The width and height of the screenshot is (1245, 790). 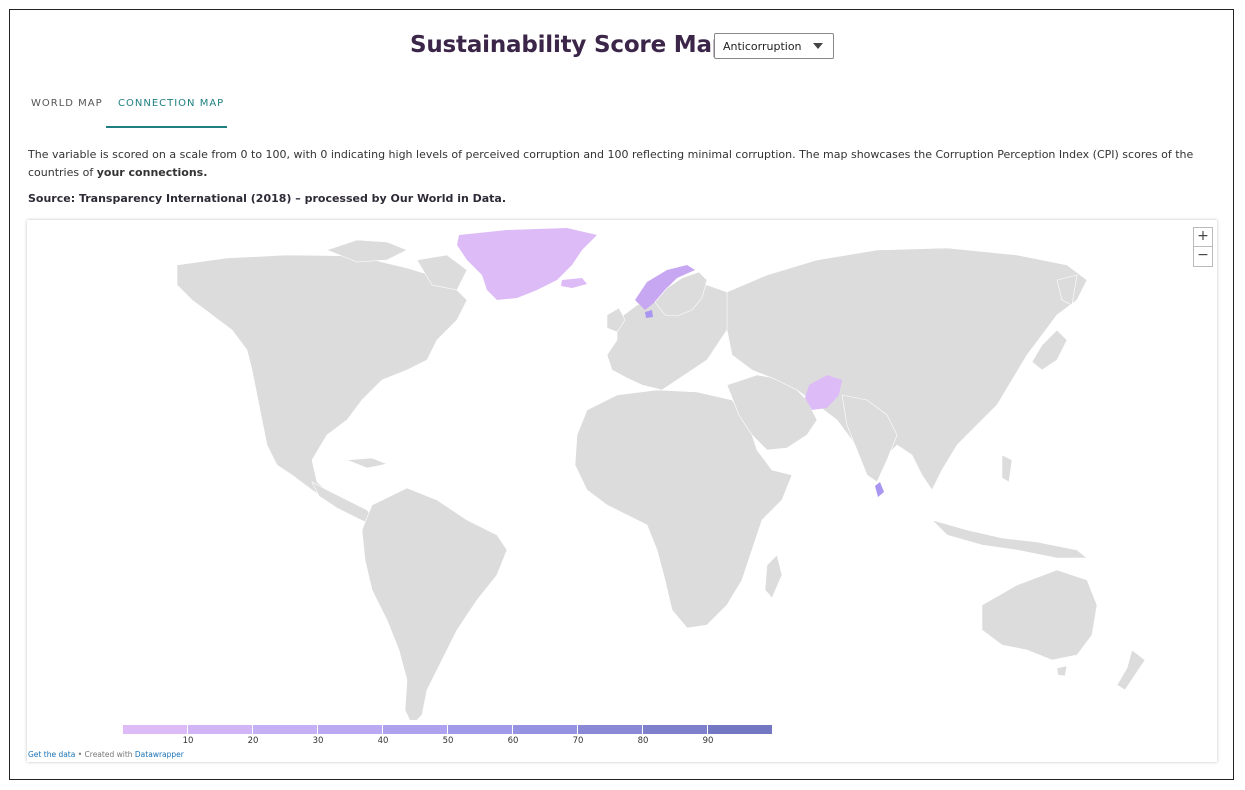 What do you see at coordinates (513, 741) in the screenshot?
I see `legend-label: 60` at bounding box center [513, 741].